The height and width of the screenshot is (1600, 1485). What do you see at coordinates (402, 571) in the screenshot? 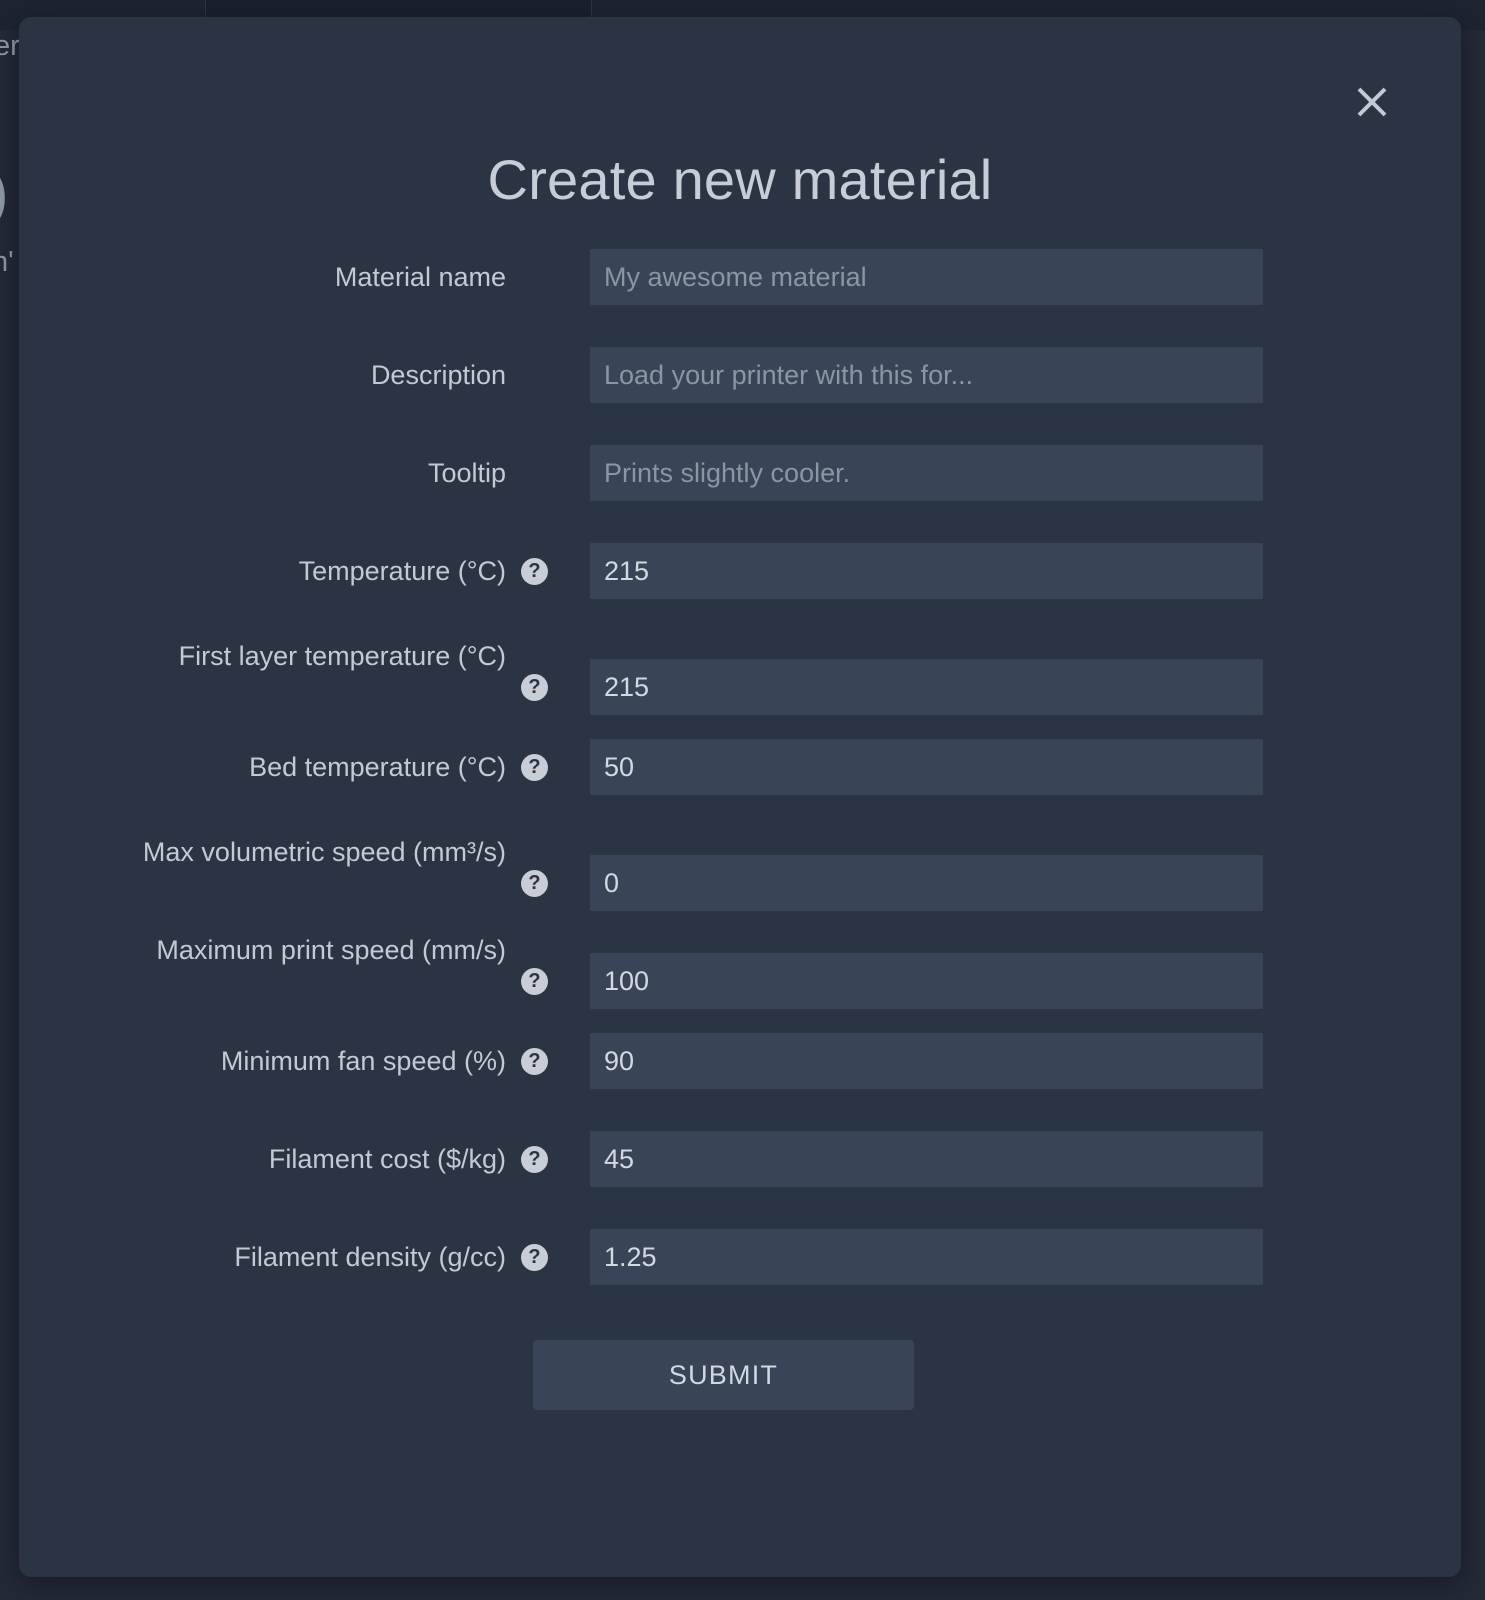
I see `field-label: Temperature (°C)` at bounding box center [402, 571].